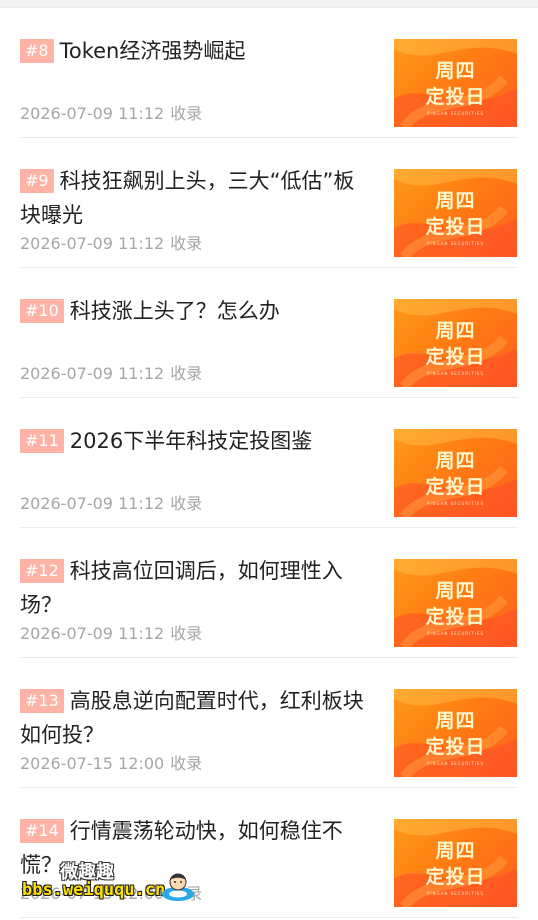 Image resolution: width=538 pixels, height=920 pixels. Describe the element at coordinates (42, 701) in the screenshot. I see `rank-badge: #13` at that location.